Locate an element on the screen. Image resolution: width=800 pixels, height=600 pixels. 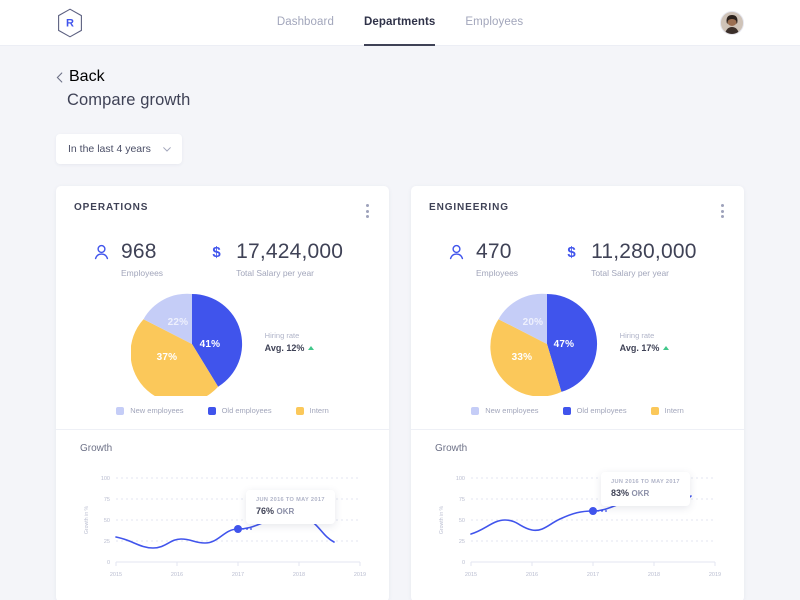
tooltip-date-range: JUN 2016 TO MAY 2017 is located at coordinates (645, 482).